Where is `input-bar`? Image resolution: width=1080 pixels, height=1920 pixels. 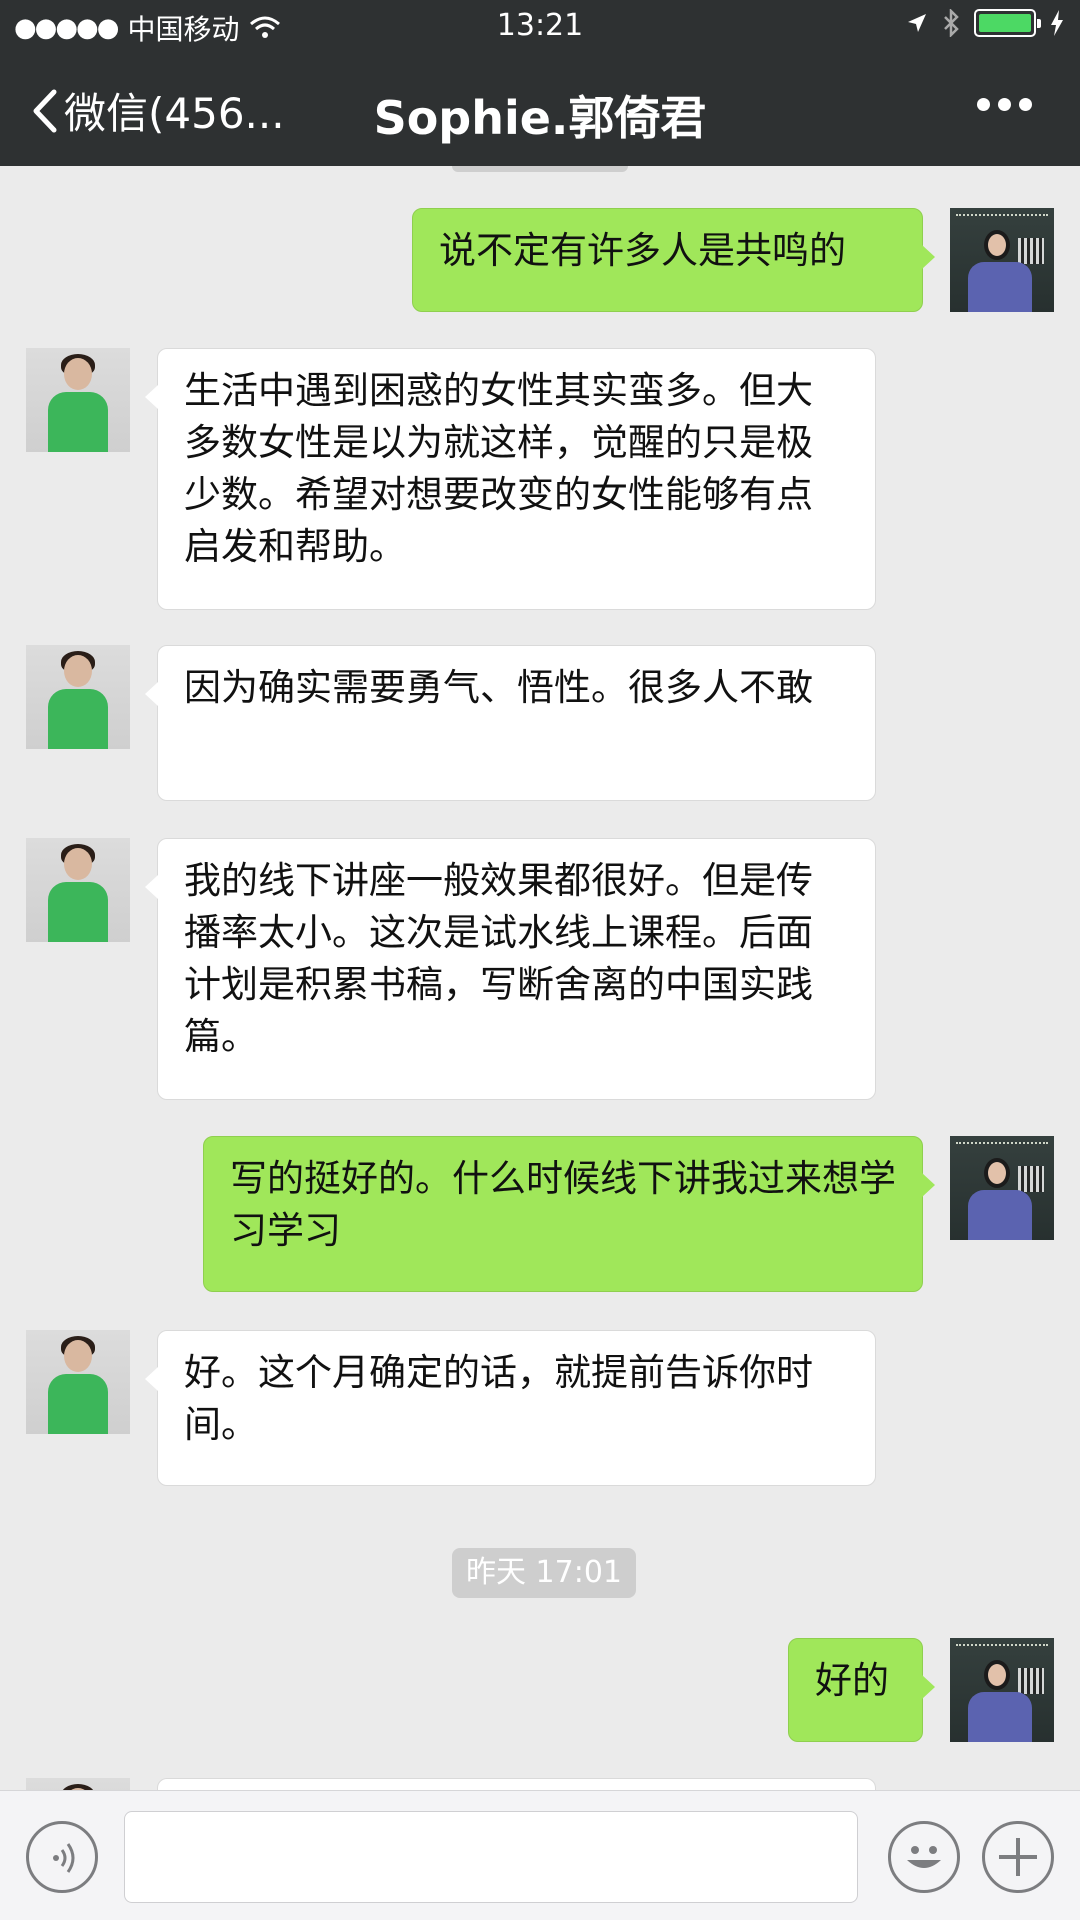 input-bar is located at coordinates (540, 1855).